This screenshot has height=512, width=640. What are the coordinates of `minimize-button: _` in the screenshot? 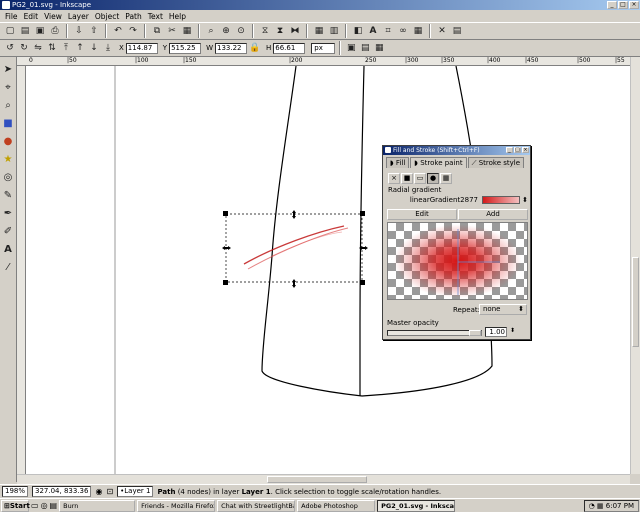 It's located at (509, 150).